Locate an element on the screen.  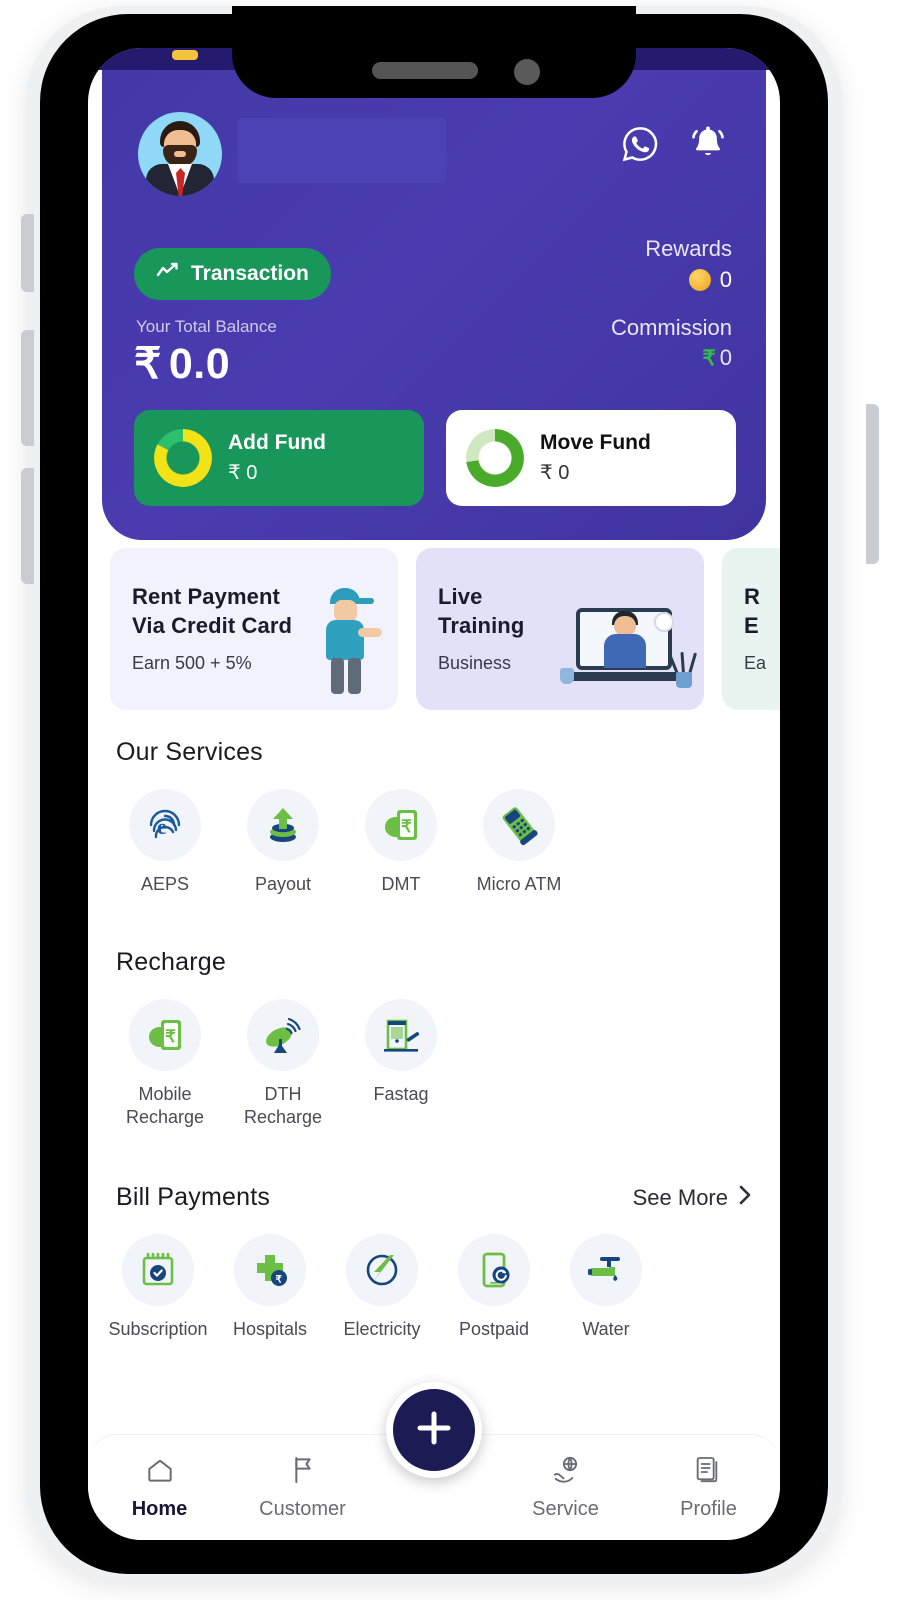
service-tile-payout: Payout is located at coordinates (283, 842).